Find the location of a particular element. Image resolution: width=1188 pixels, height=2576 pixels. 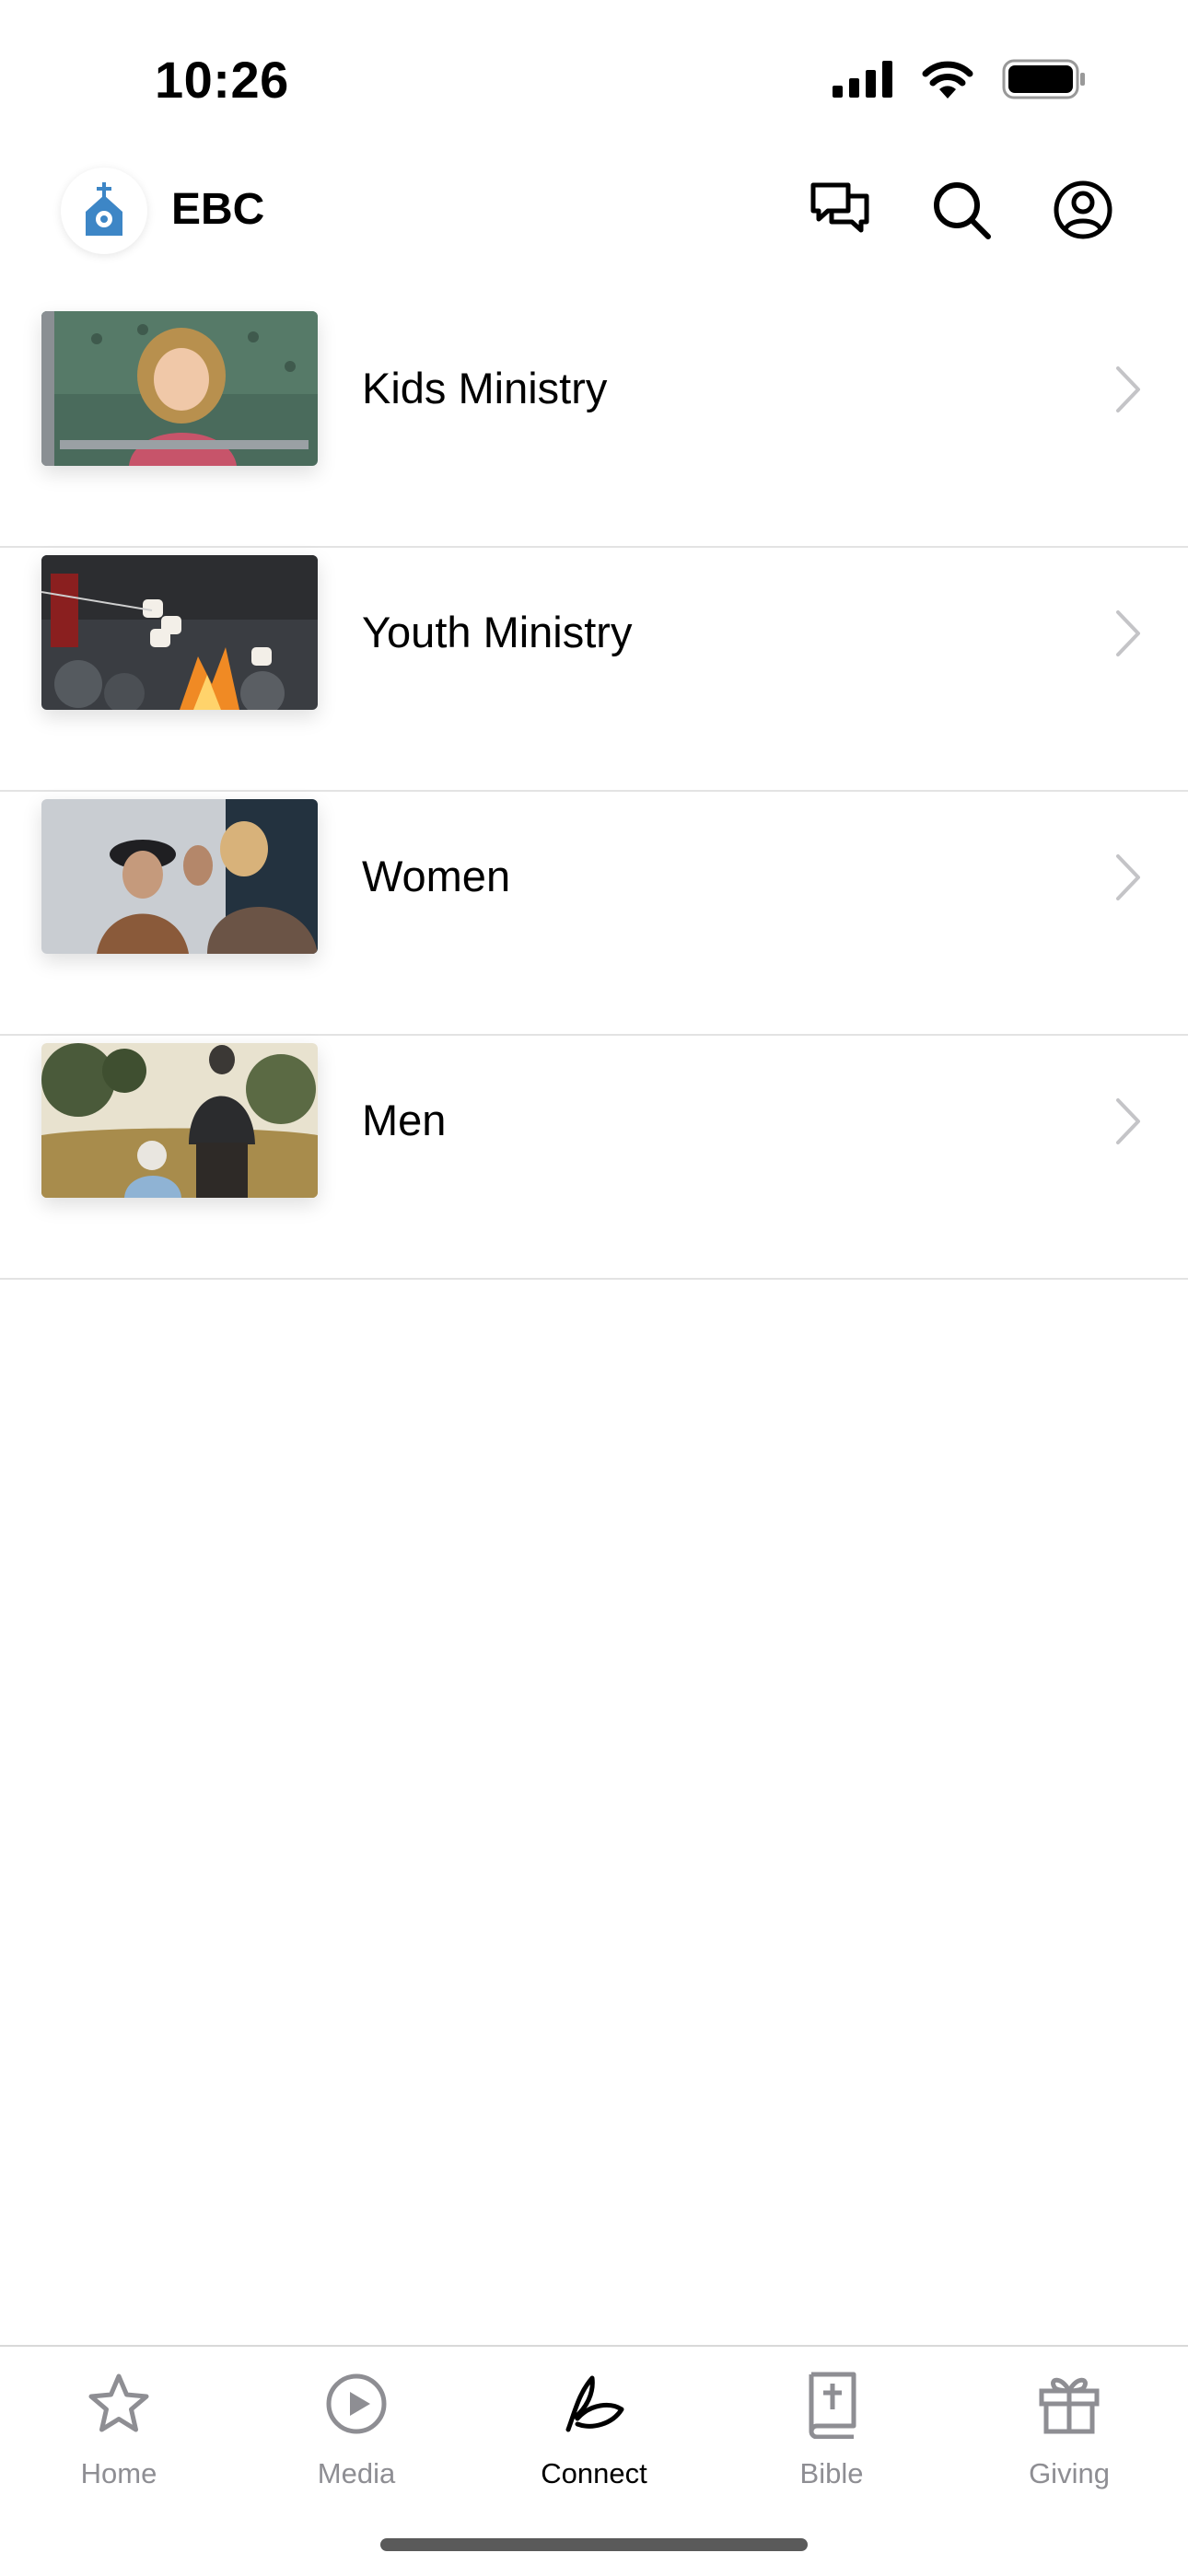

church-logo is located at coordinates (104, 211).